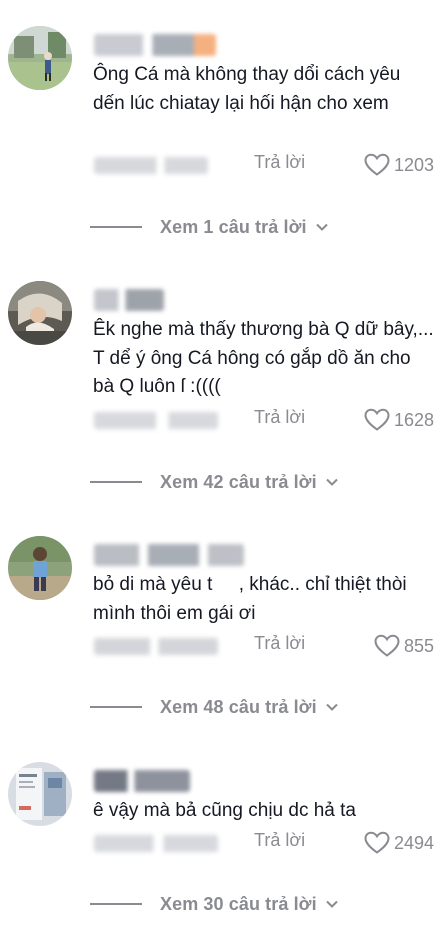 Image resolution: width=444 pixels, height=940 pixels. Describe the element at coordinates (222, 843) in the screenshot. I see `comment-meta: Trả lời 2494` at that location.